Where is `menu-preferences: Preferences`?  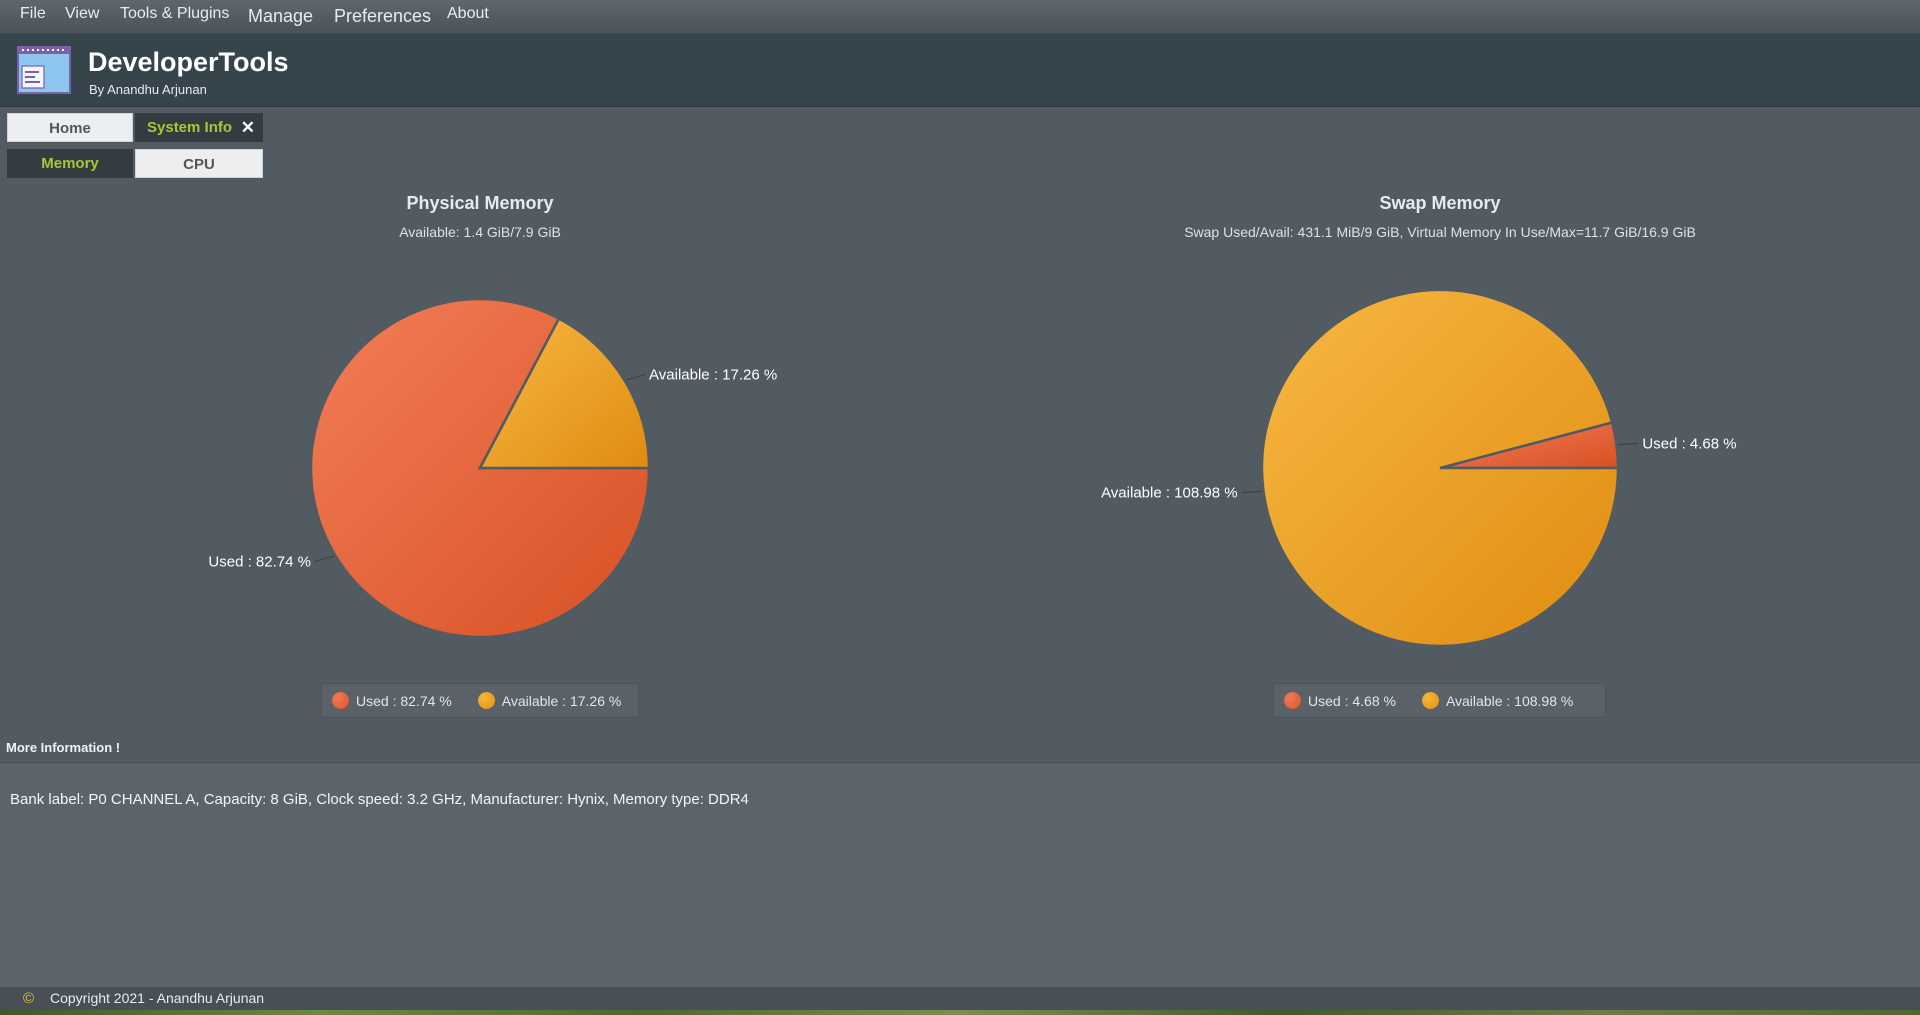 menu-preferences: Preferences is located at coordinates (382, 16).